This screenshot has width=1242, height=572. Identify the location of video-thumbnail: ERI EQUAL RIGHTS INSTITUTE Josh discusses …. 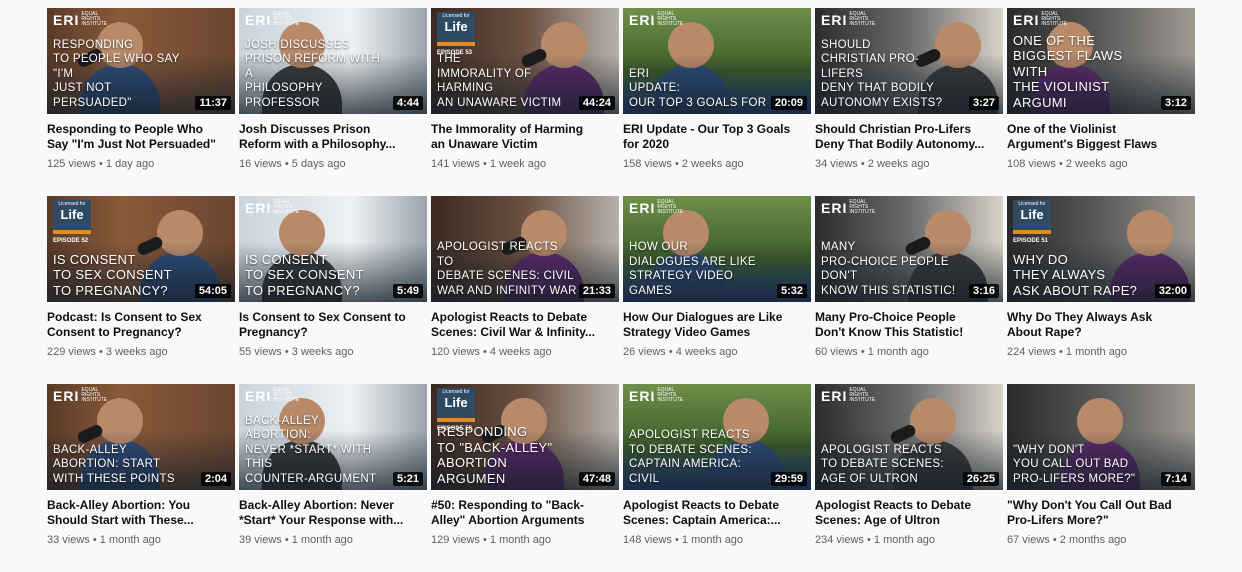
(333, 61).